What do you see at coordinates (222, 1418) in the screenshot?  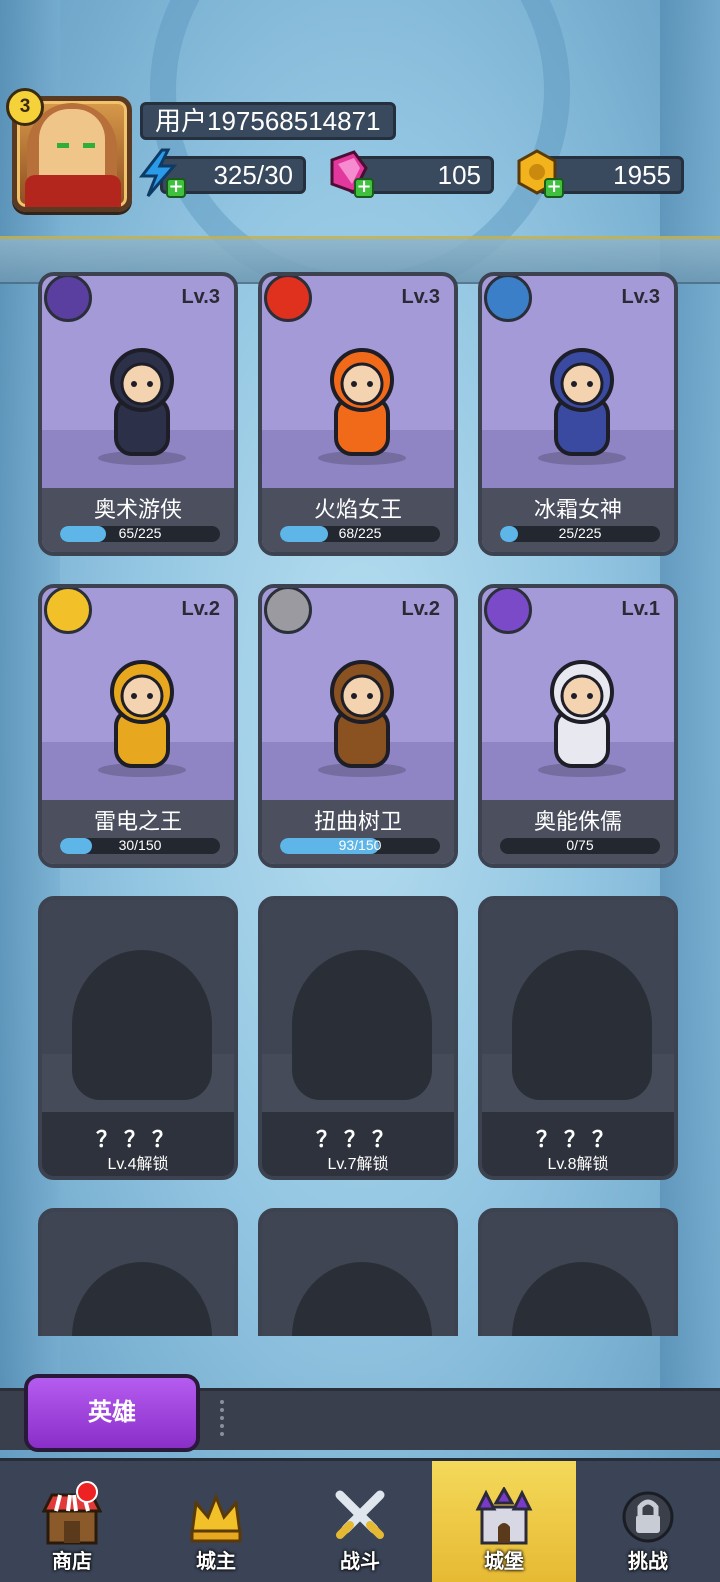 I see `tab-separator` at bounding box center [222, 1418].